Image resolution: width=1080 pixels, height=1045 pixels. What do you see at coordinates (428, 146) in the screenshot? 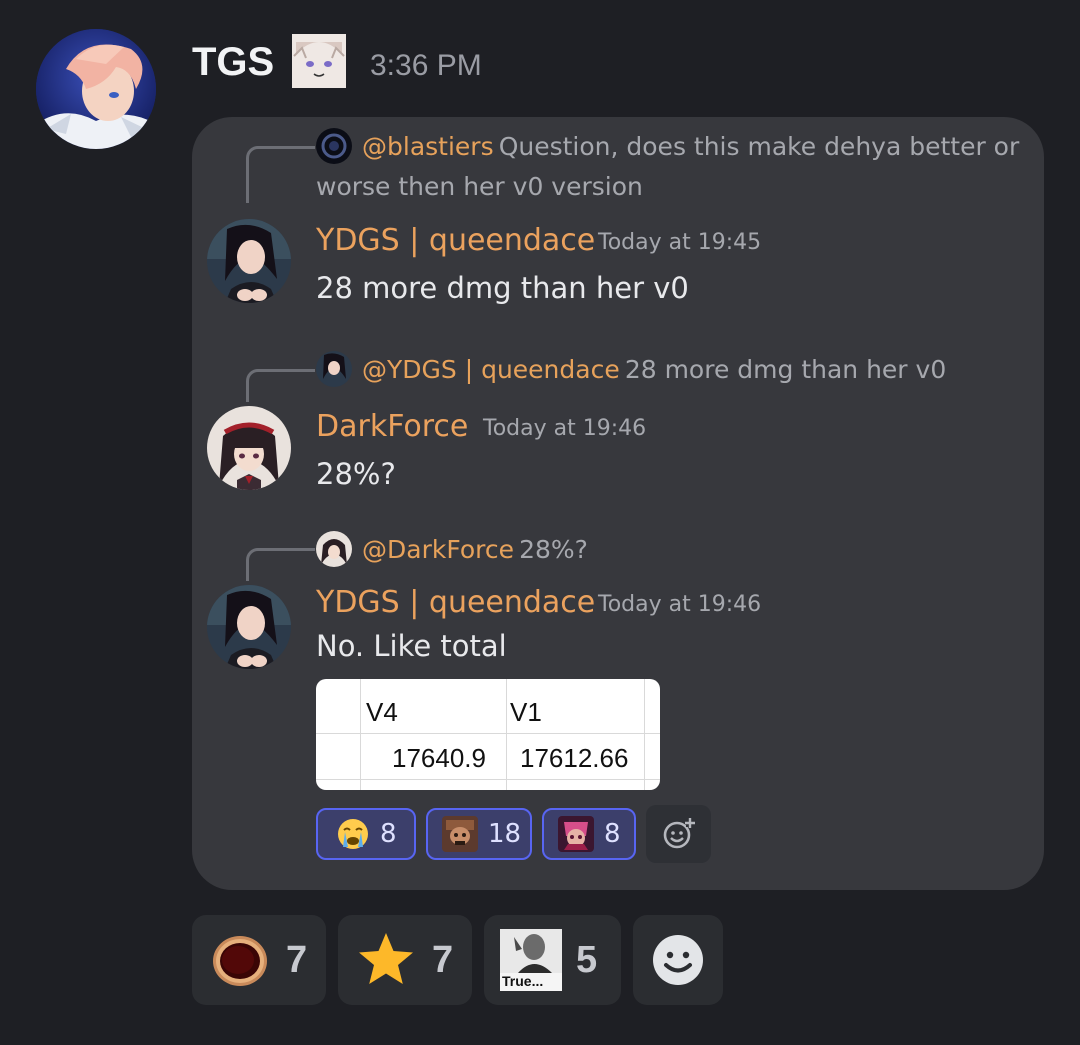
I see `reply-mention: @blastiers` at bounding box center [428, 146].